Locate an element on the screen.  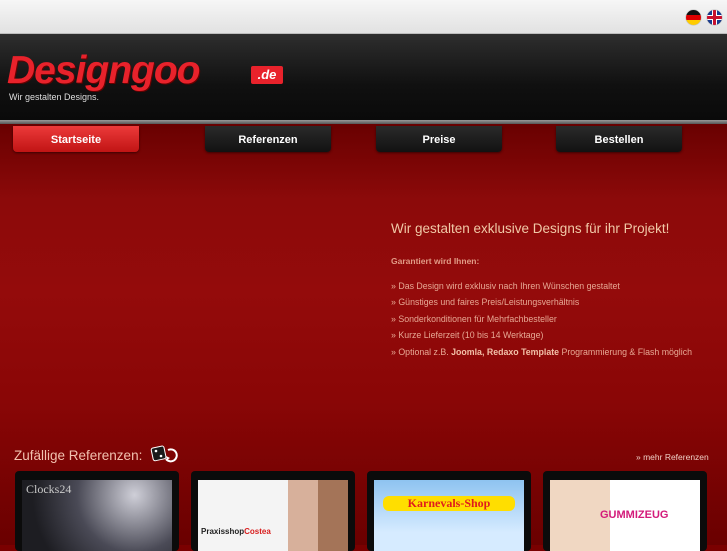
feature-item: » Kurze Lieferzeit (10 bis 14 Werktage) is located at coordinates (467, 335).